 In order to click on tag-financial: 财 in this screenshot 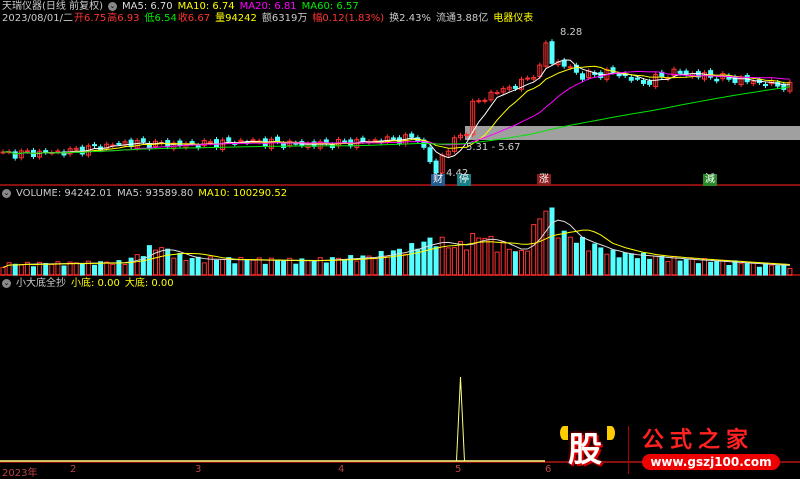, I will do `click(438, 180)`.